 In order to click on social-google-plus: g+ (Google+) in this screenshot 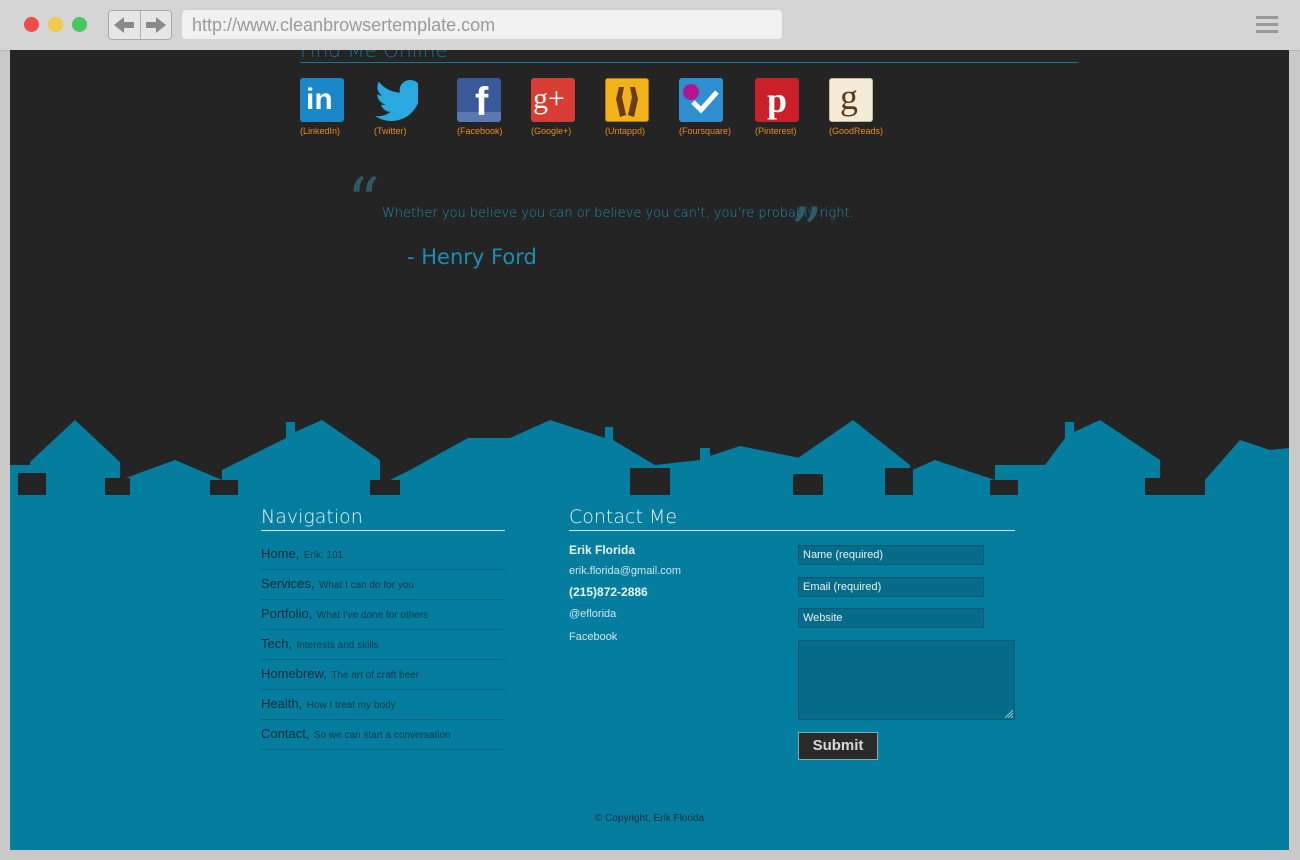, I will do `click(561, 107)`.